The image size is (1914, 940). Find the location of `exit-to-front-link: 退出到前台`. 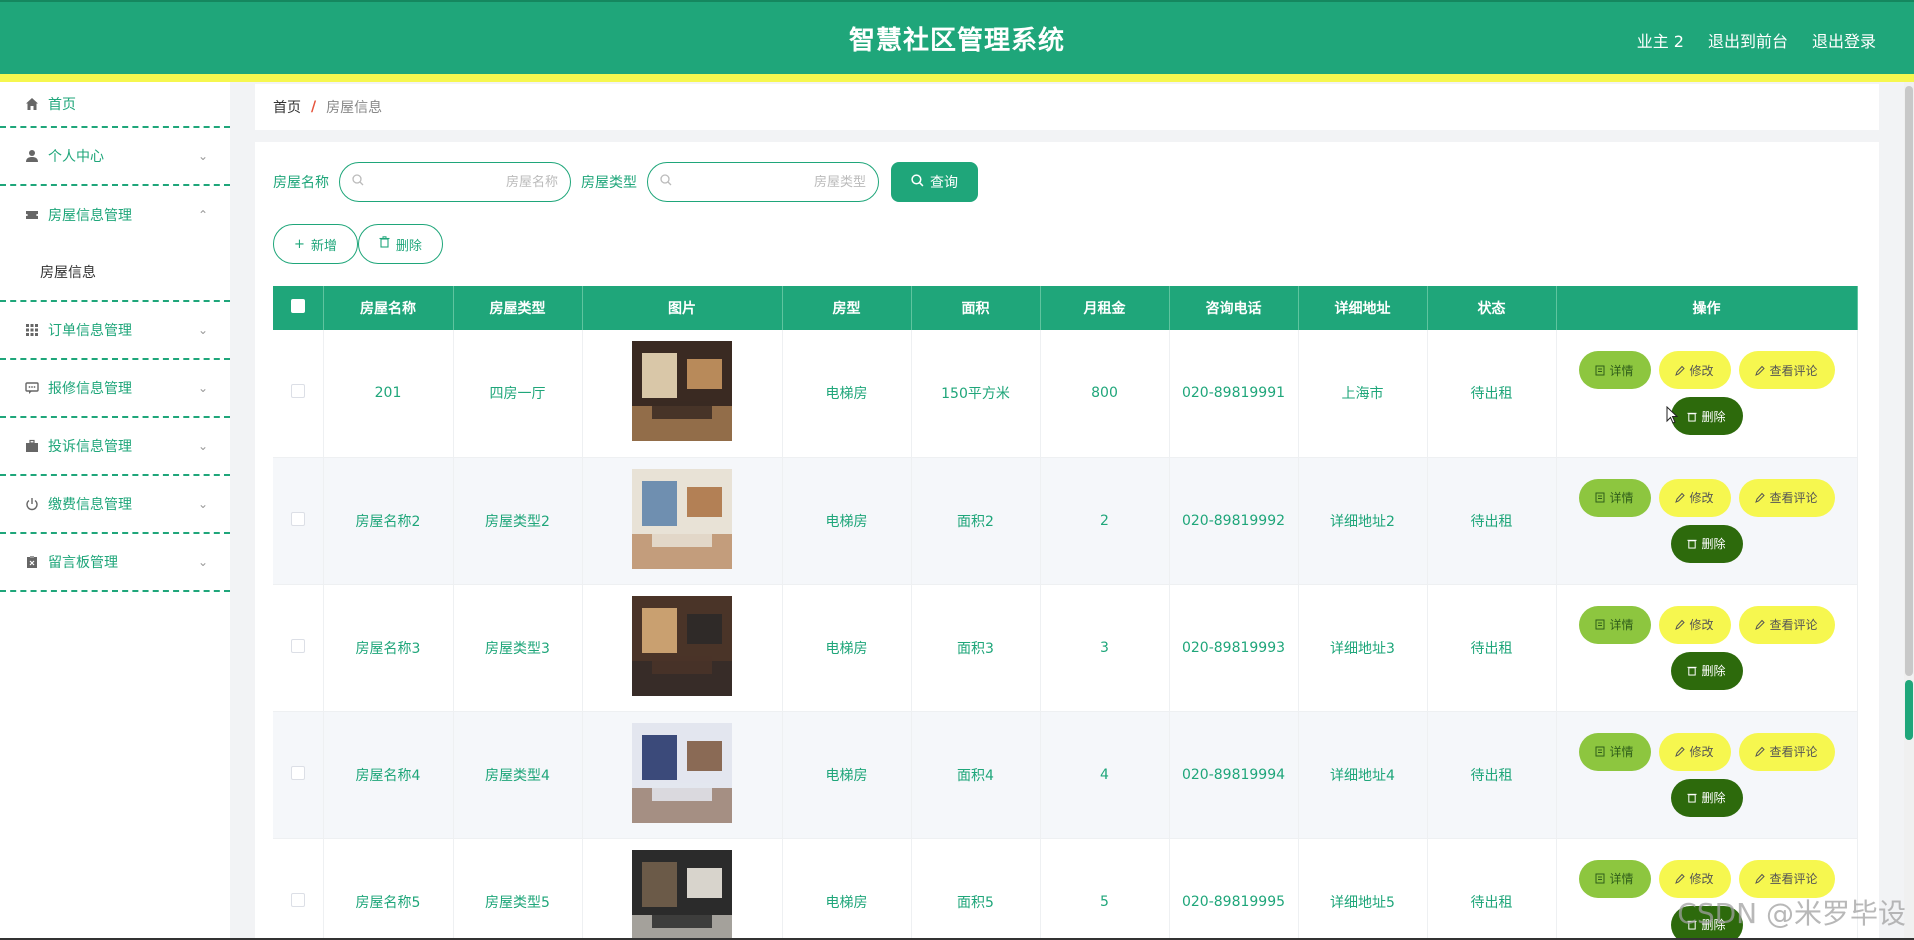

exit-to-front-link: 退出到前台 is located at coordinates (1748, 40).